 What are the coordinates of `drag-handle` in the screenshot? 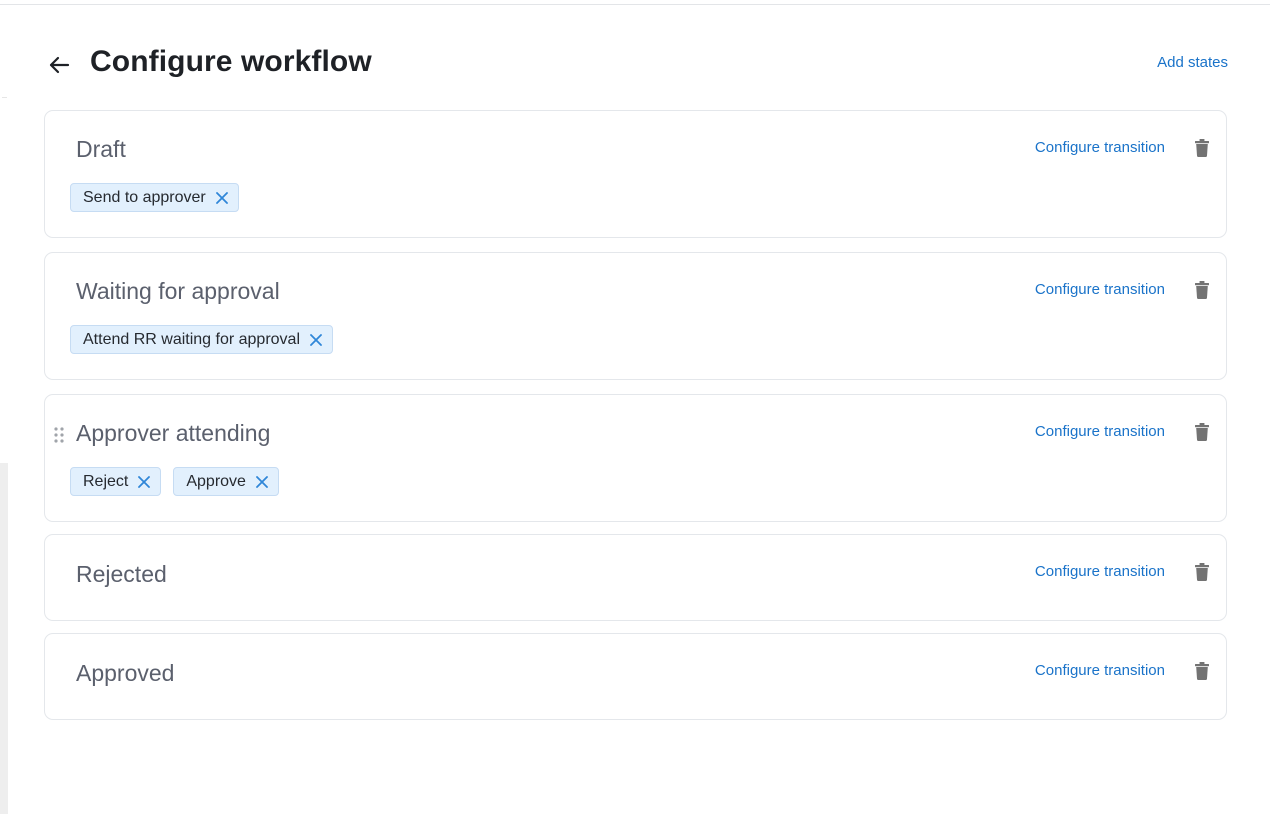 It's located at (59, 435).